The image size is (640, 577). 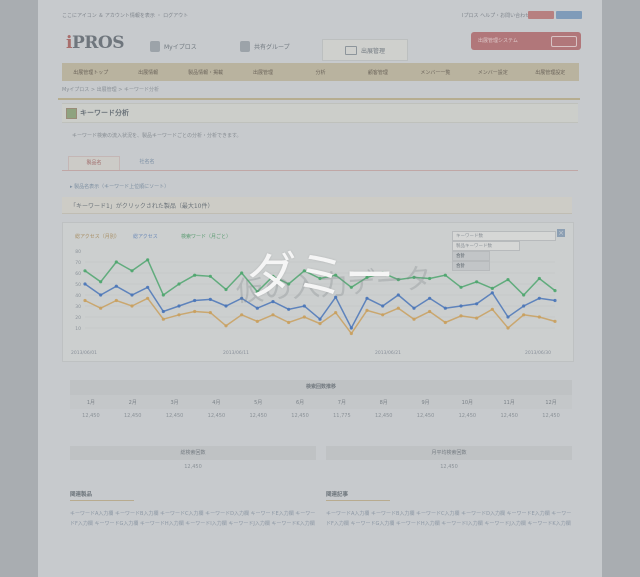 I want to click on logo-text: PROS, so click(x=98, y=43).